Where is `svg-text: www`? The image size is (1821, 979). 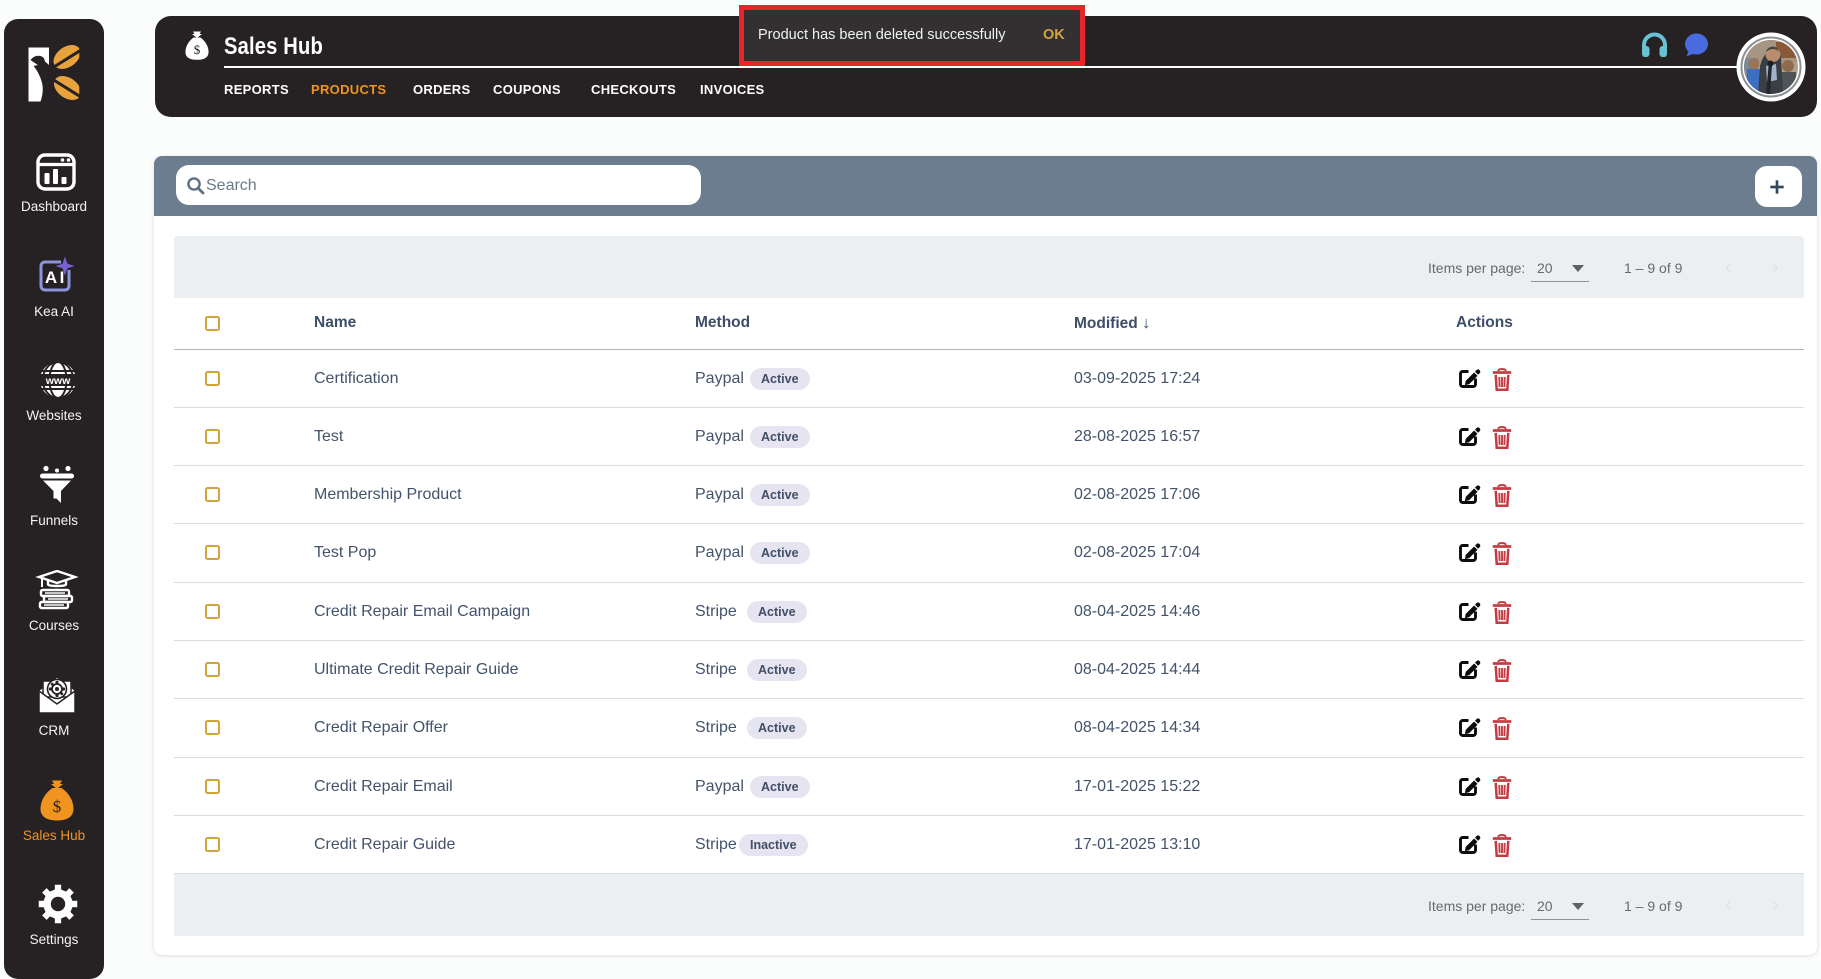 svg-text: www is located at coordinates (58, 381).